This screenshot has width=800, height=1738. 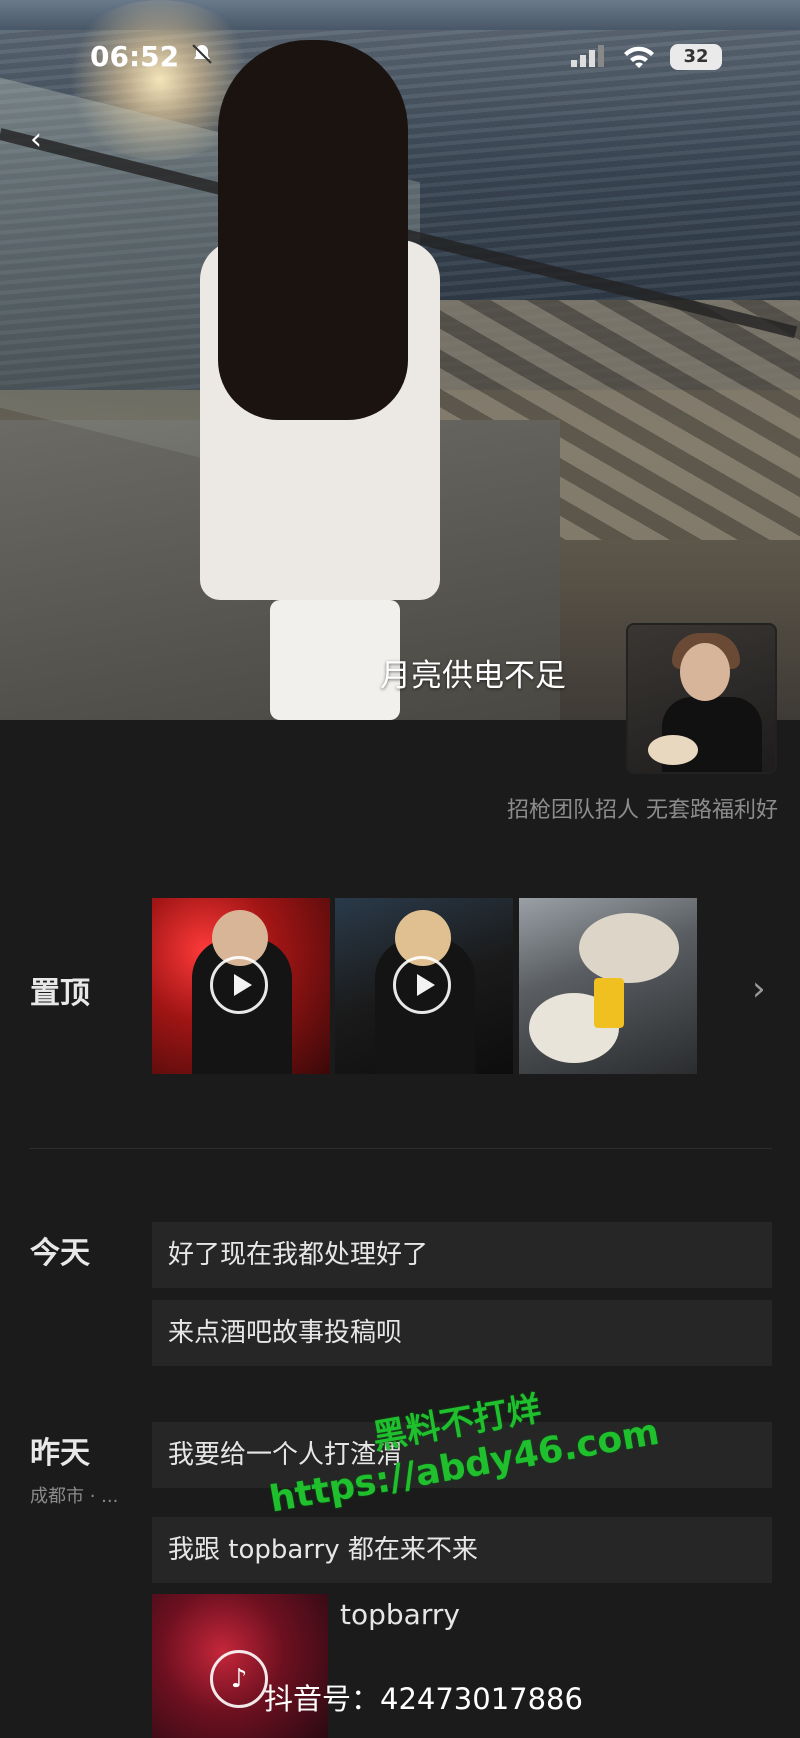 What do you see at coordinates (60, 1453) in the screenshot?
I see `yesterday-label: 昨天` at bounding box center [60, 1453].